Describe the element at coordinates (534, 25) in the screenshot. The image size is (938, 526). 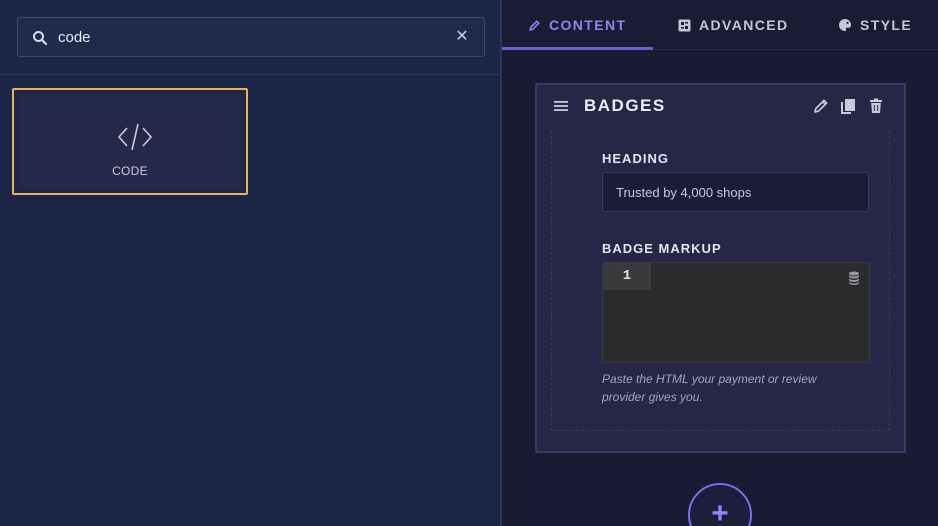
I see `pencil-icon` at that location.